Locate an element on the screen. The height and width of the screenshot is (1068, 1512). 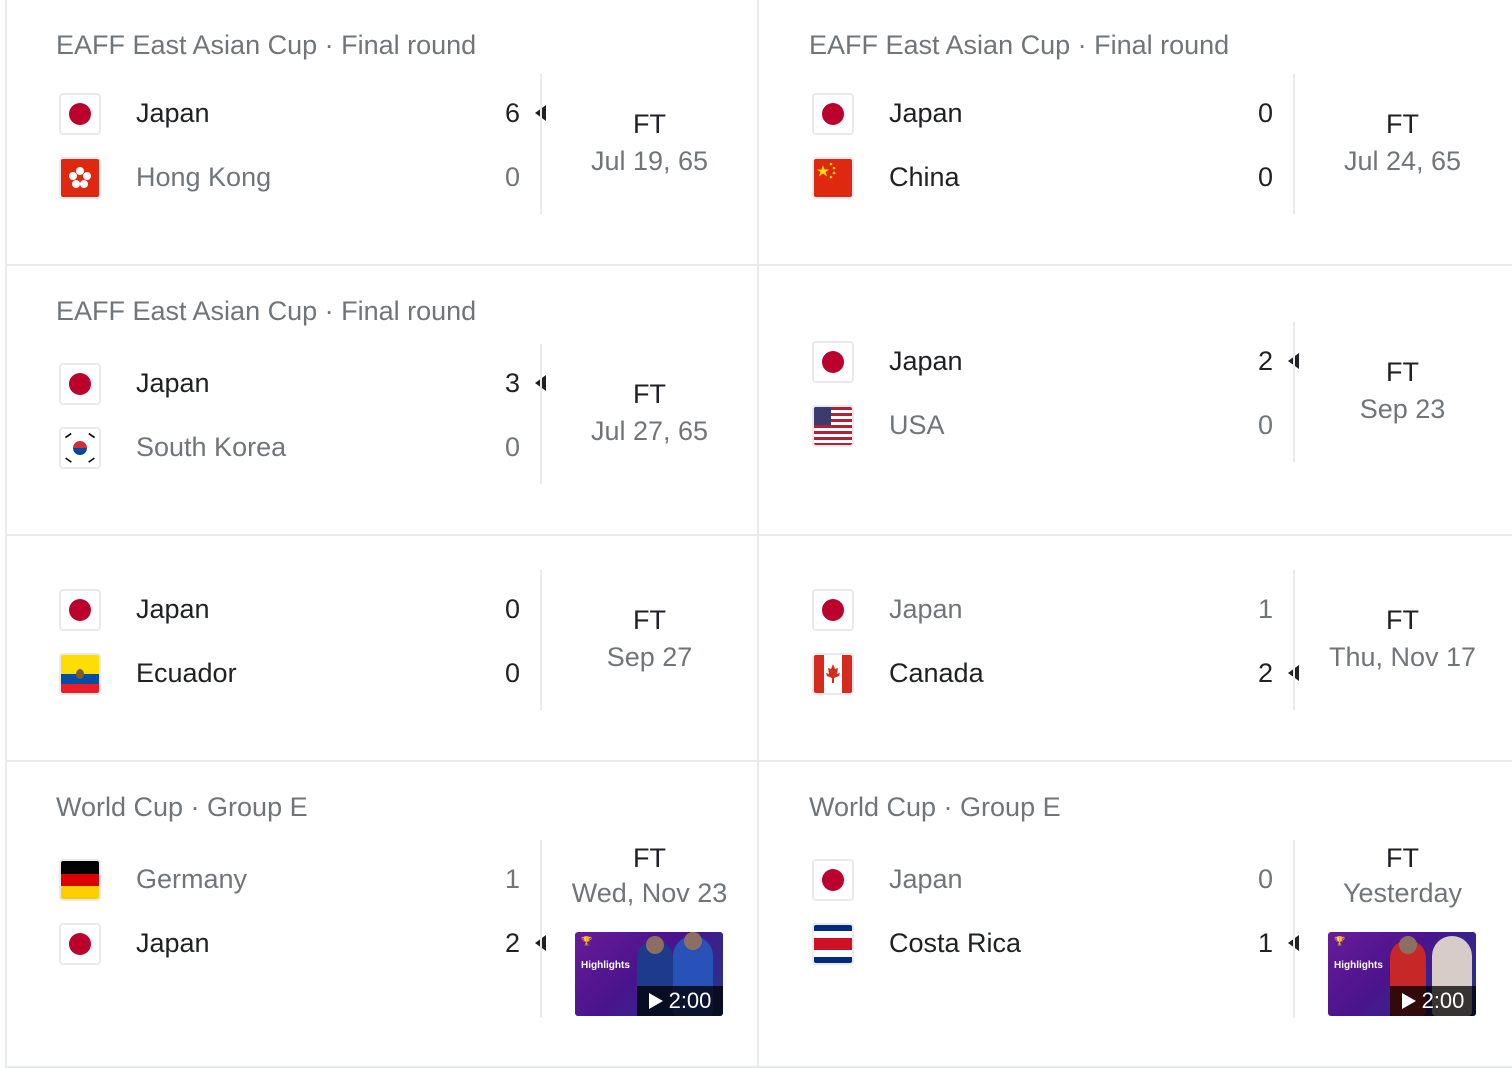
match-date: Sep 23 is located at coordinates (1402, 409).